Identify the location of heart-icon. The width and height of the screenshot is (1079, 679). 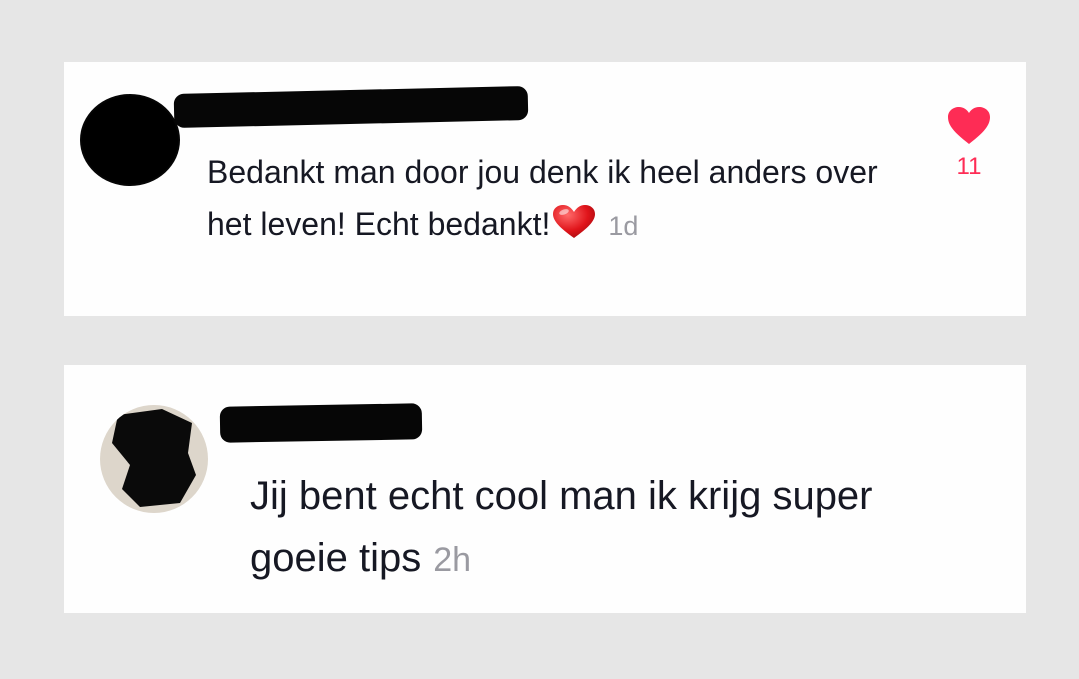
(969, 125).